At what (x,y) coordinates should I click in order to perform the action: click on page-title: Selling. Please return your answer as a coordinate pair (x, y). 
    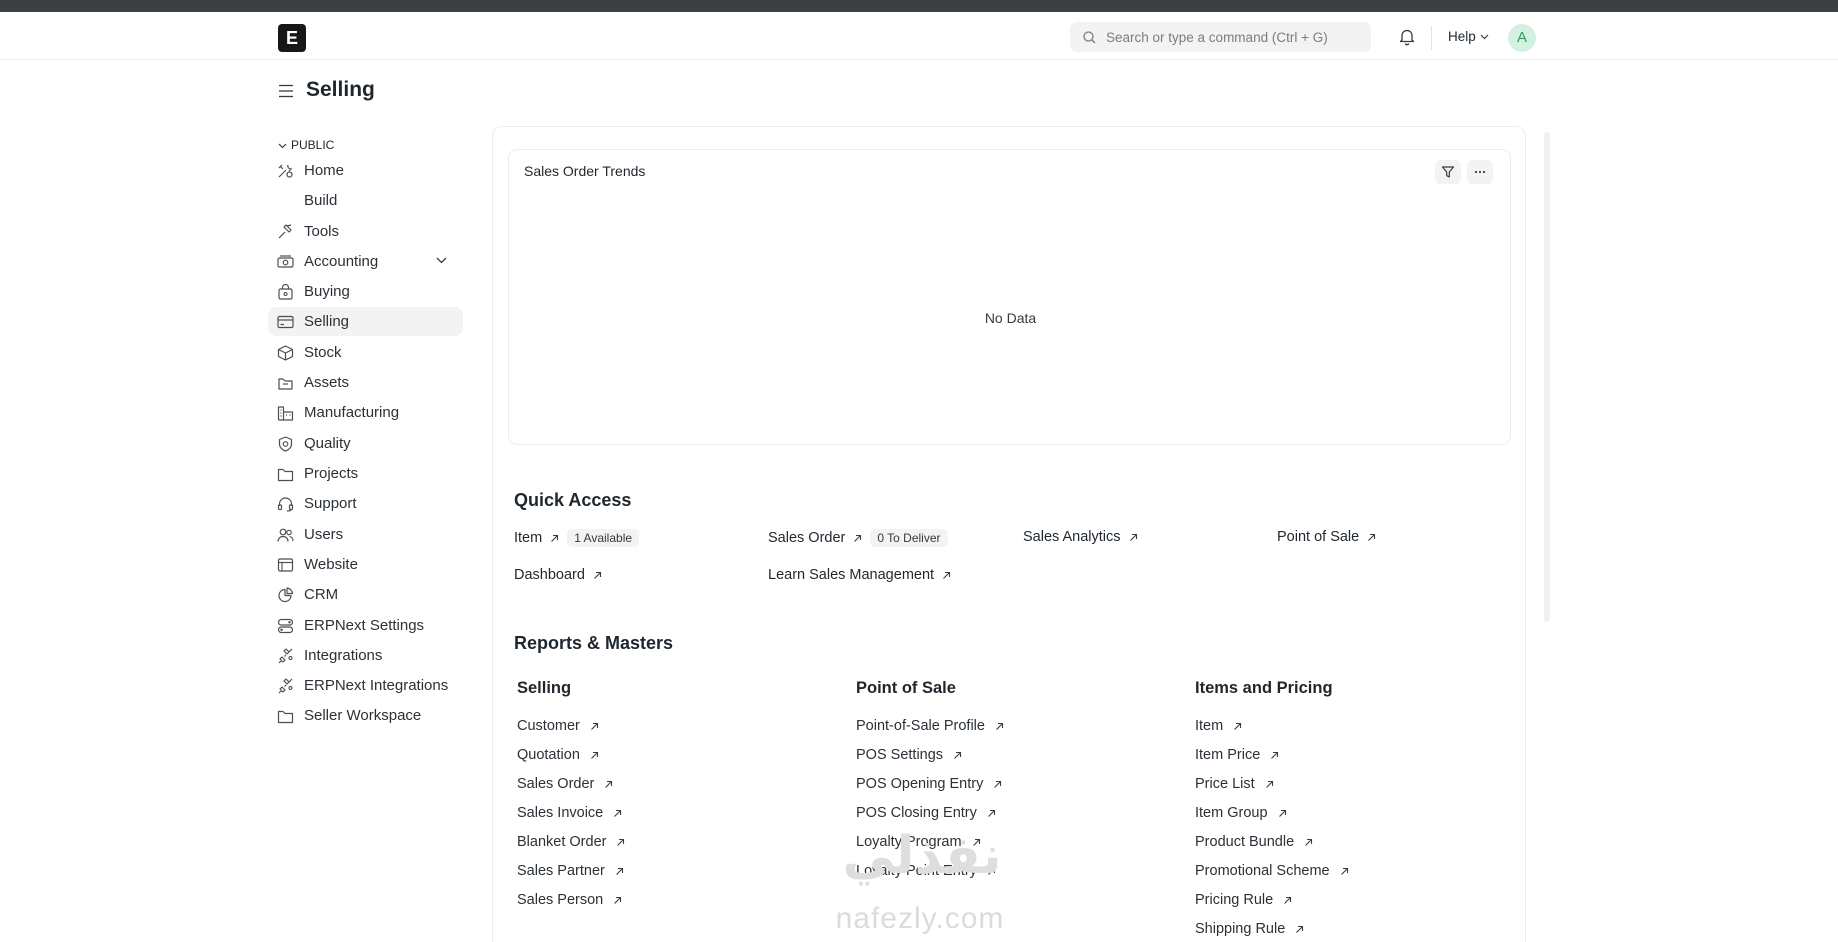
    Looking at the image, I should click on (340, 89).